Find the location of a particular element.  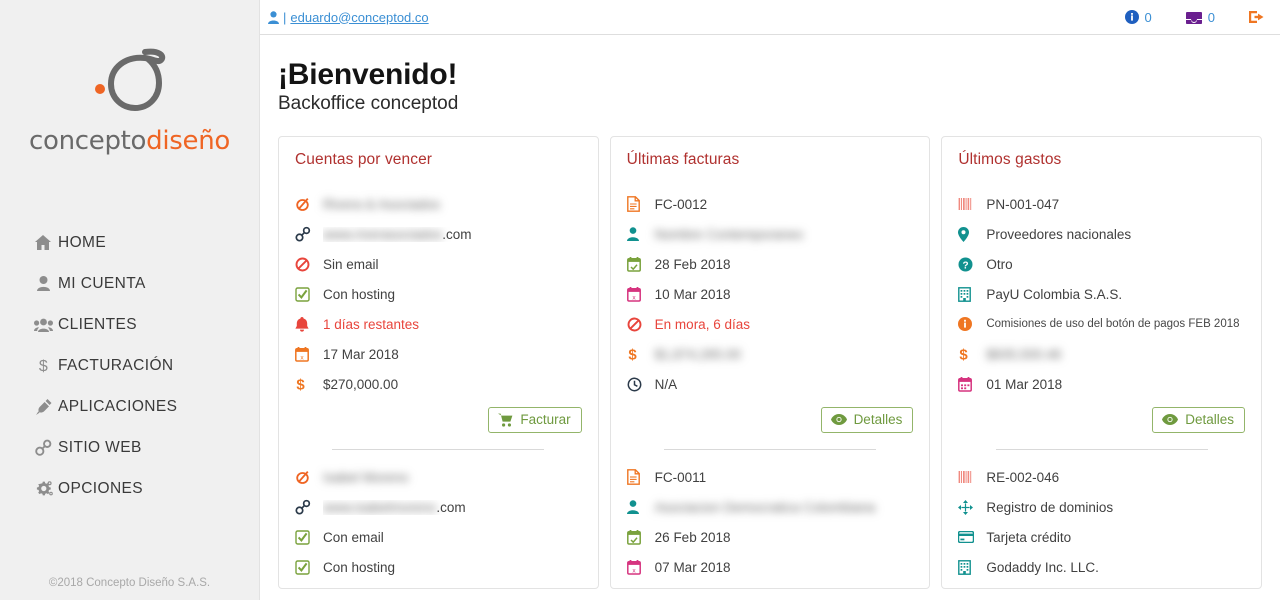

sidebar-item-label: MI CUENTA is located at coordinates (102, 283).